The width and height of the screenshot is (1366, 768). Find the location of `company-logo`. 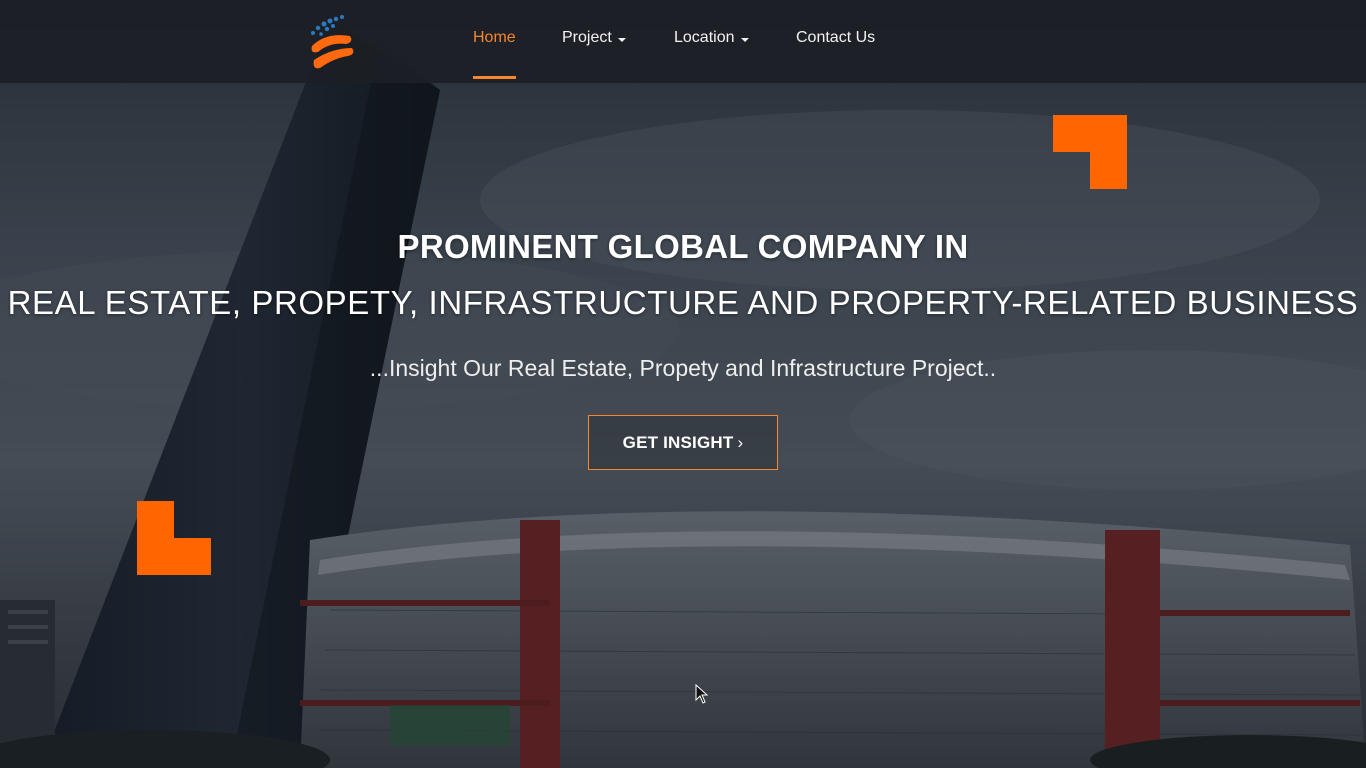

company-logo is located at coordinates (332, 42).